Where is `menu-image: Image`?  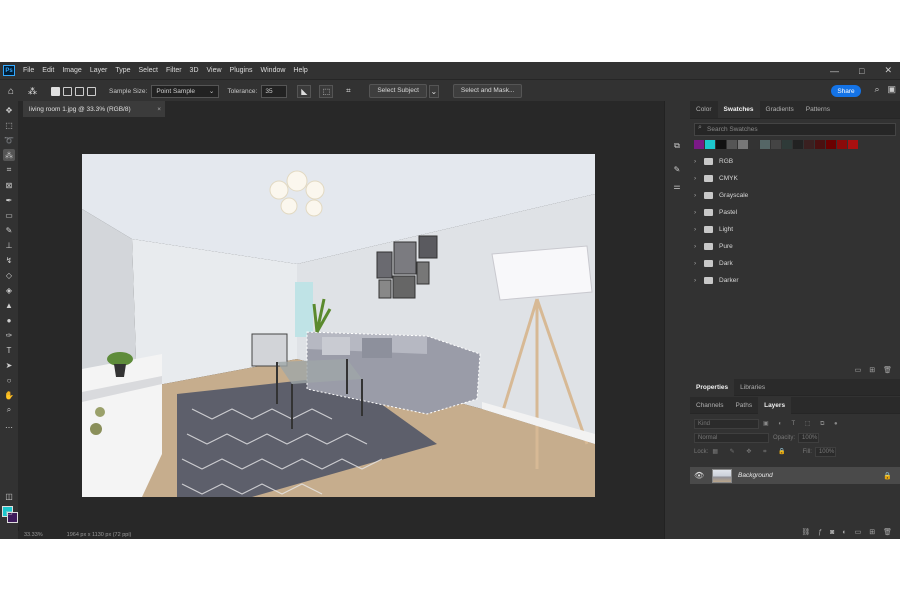
menu-image: Image is located at coordinates (71, 70).